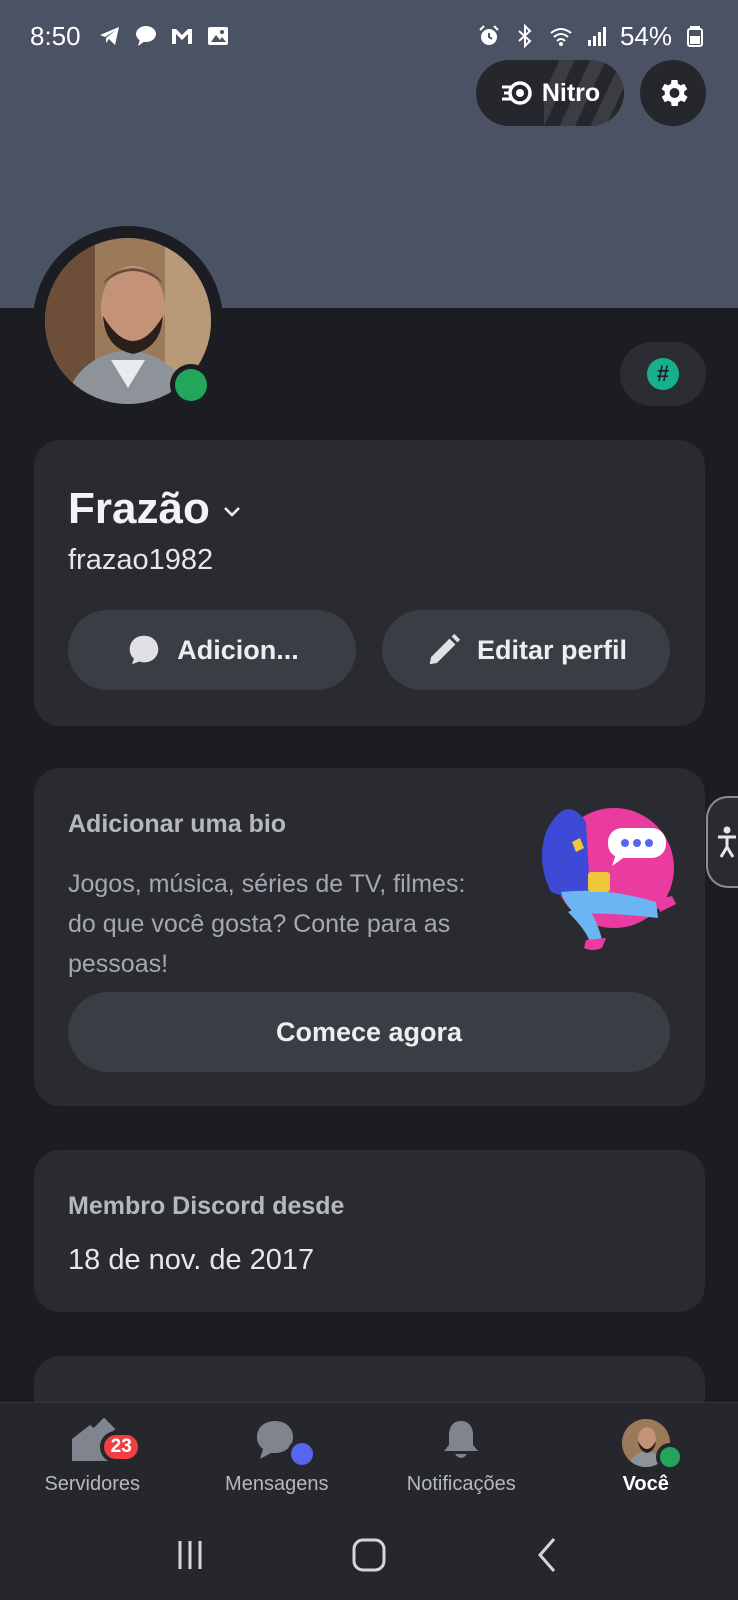 This screenshot has height=1600, width=738. I want to click on gmail-icon, so click(182, 36).